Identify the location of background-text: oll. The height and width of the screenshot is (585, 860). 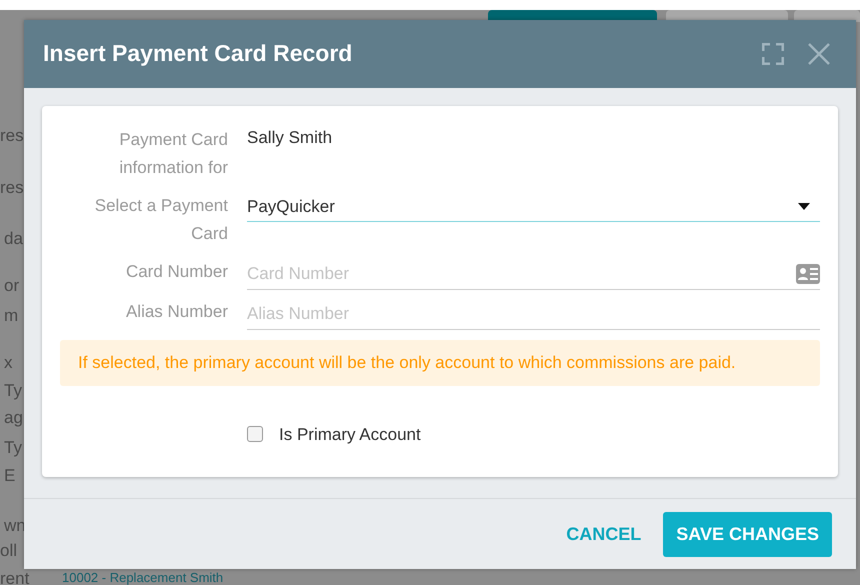
(9, 550).